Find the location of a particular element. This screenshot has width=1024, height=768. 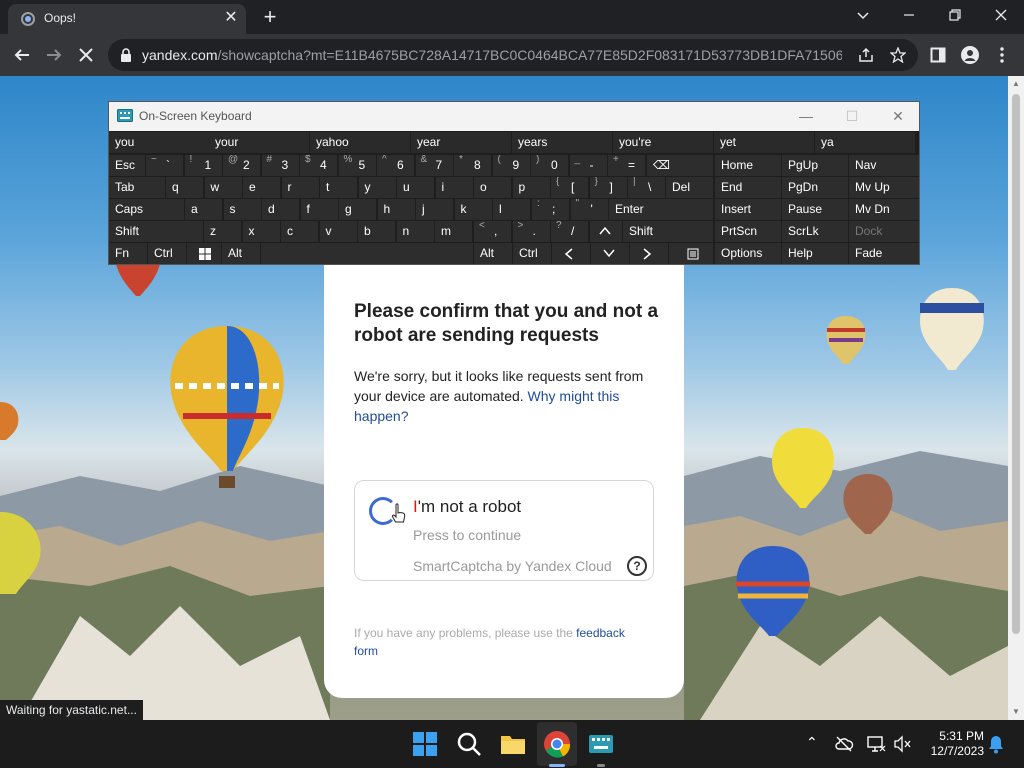

prediction-5: you're is located at coordinates (663, 142).